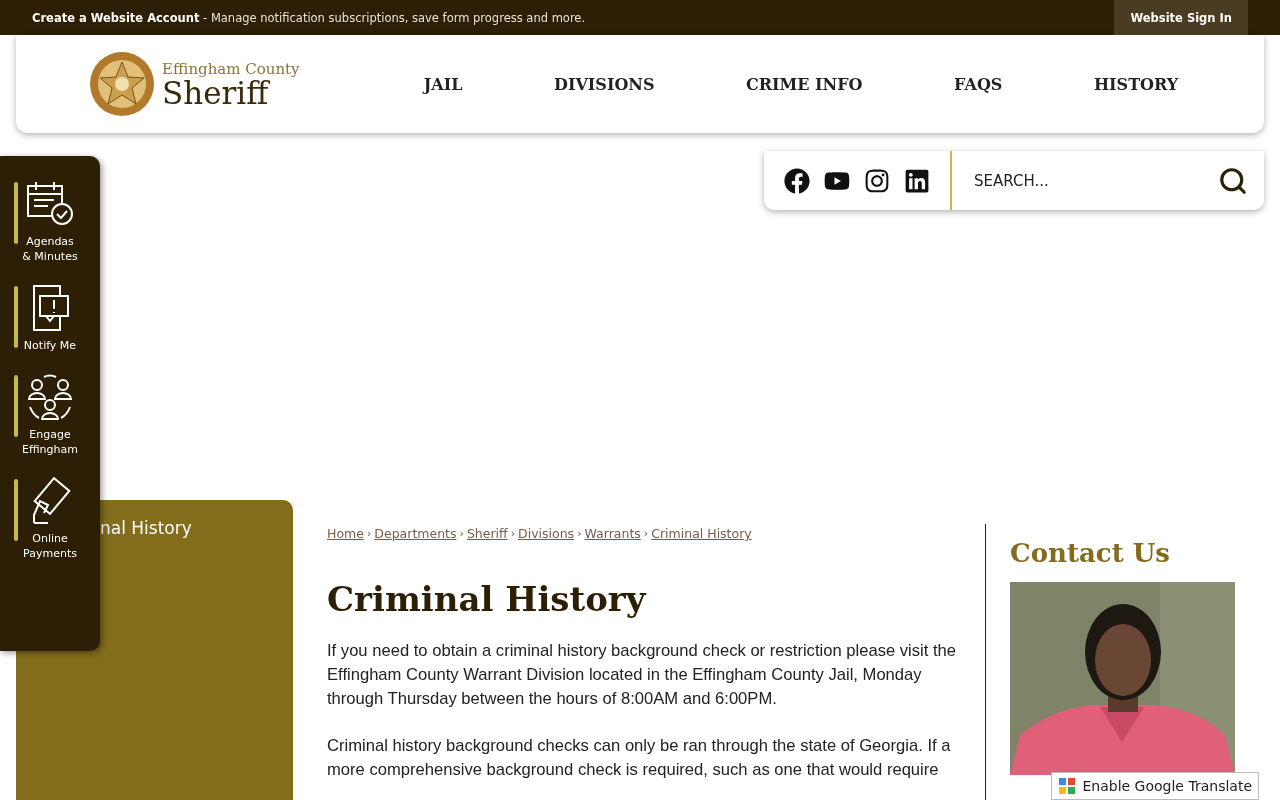  I want to click on quick-link: Notify Me, so click(50, 317).